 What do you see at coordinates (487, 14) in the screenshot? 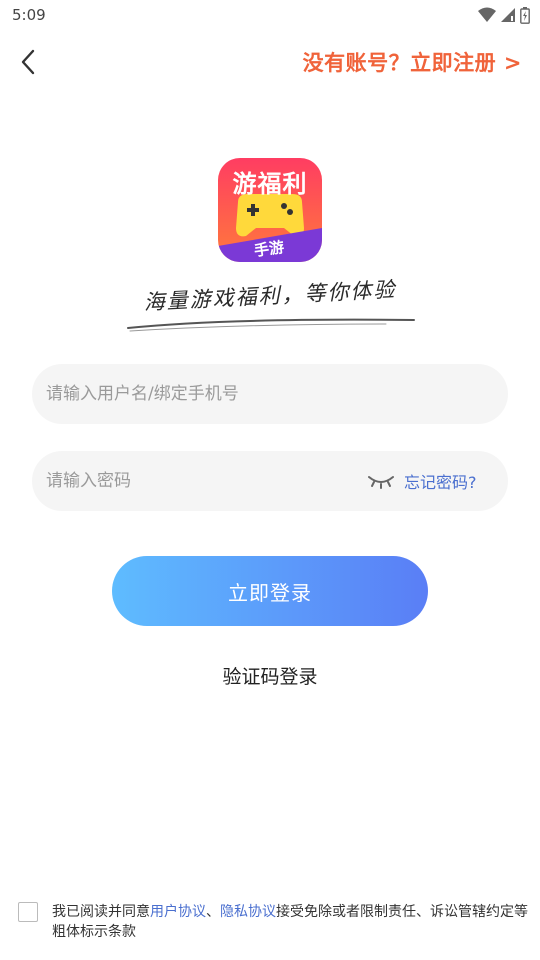
I see `wifi-icon` at bounding box center [487, 14].